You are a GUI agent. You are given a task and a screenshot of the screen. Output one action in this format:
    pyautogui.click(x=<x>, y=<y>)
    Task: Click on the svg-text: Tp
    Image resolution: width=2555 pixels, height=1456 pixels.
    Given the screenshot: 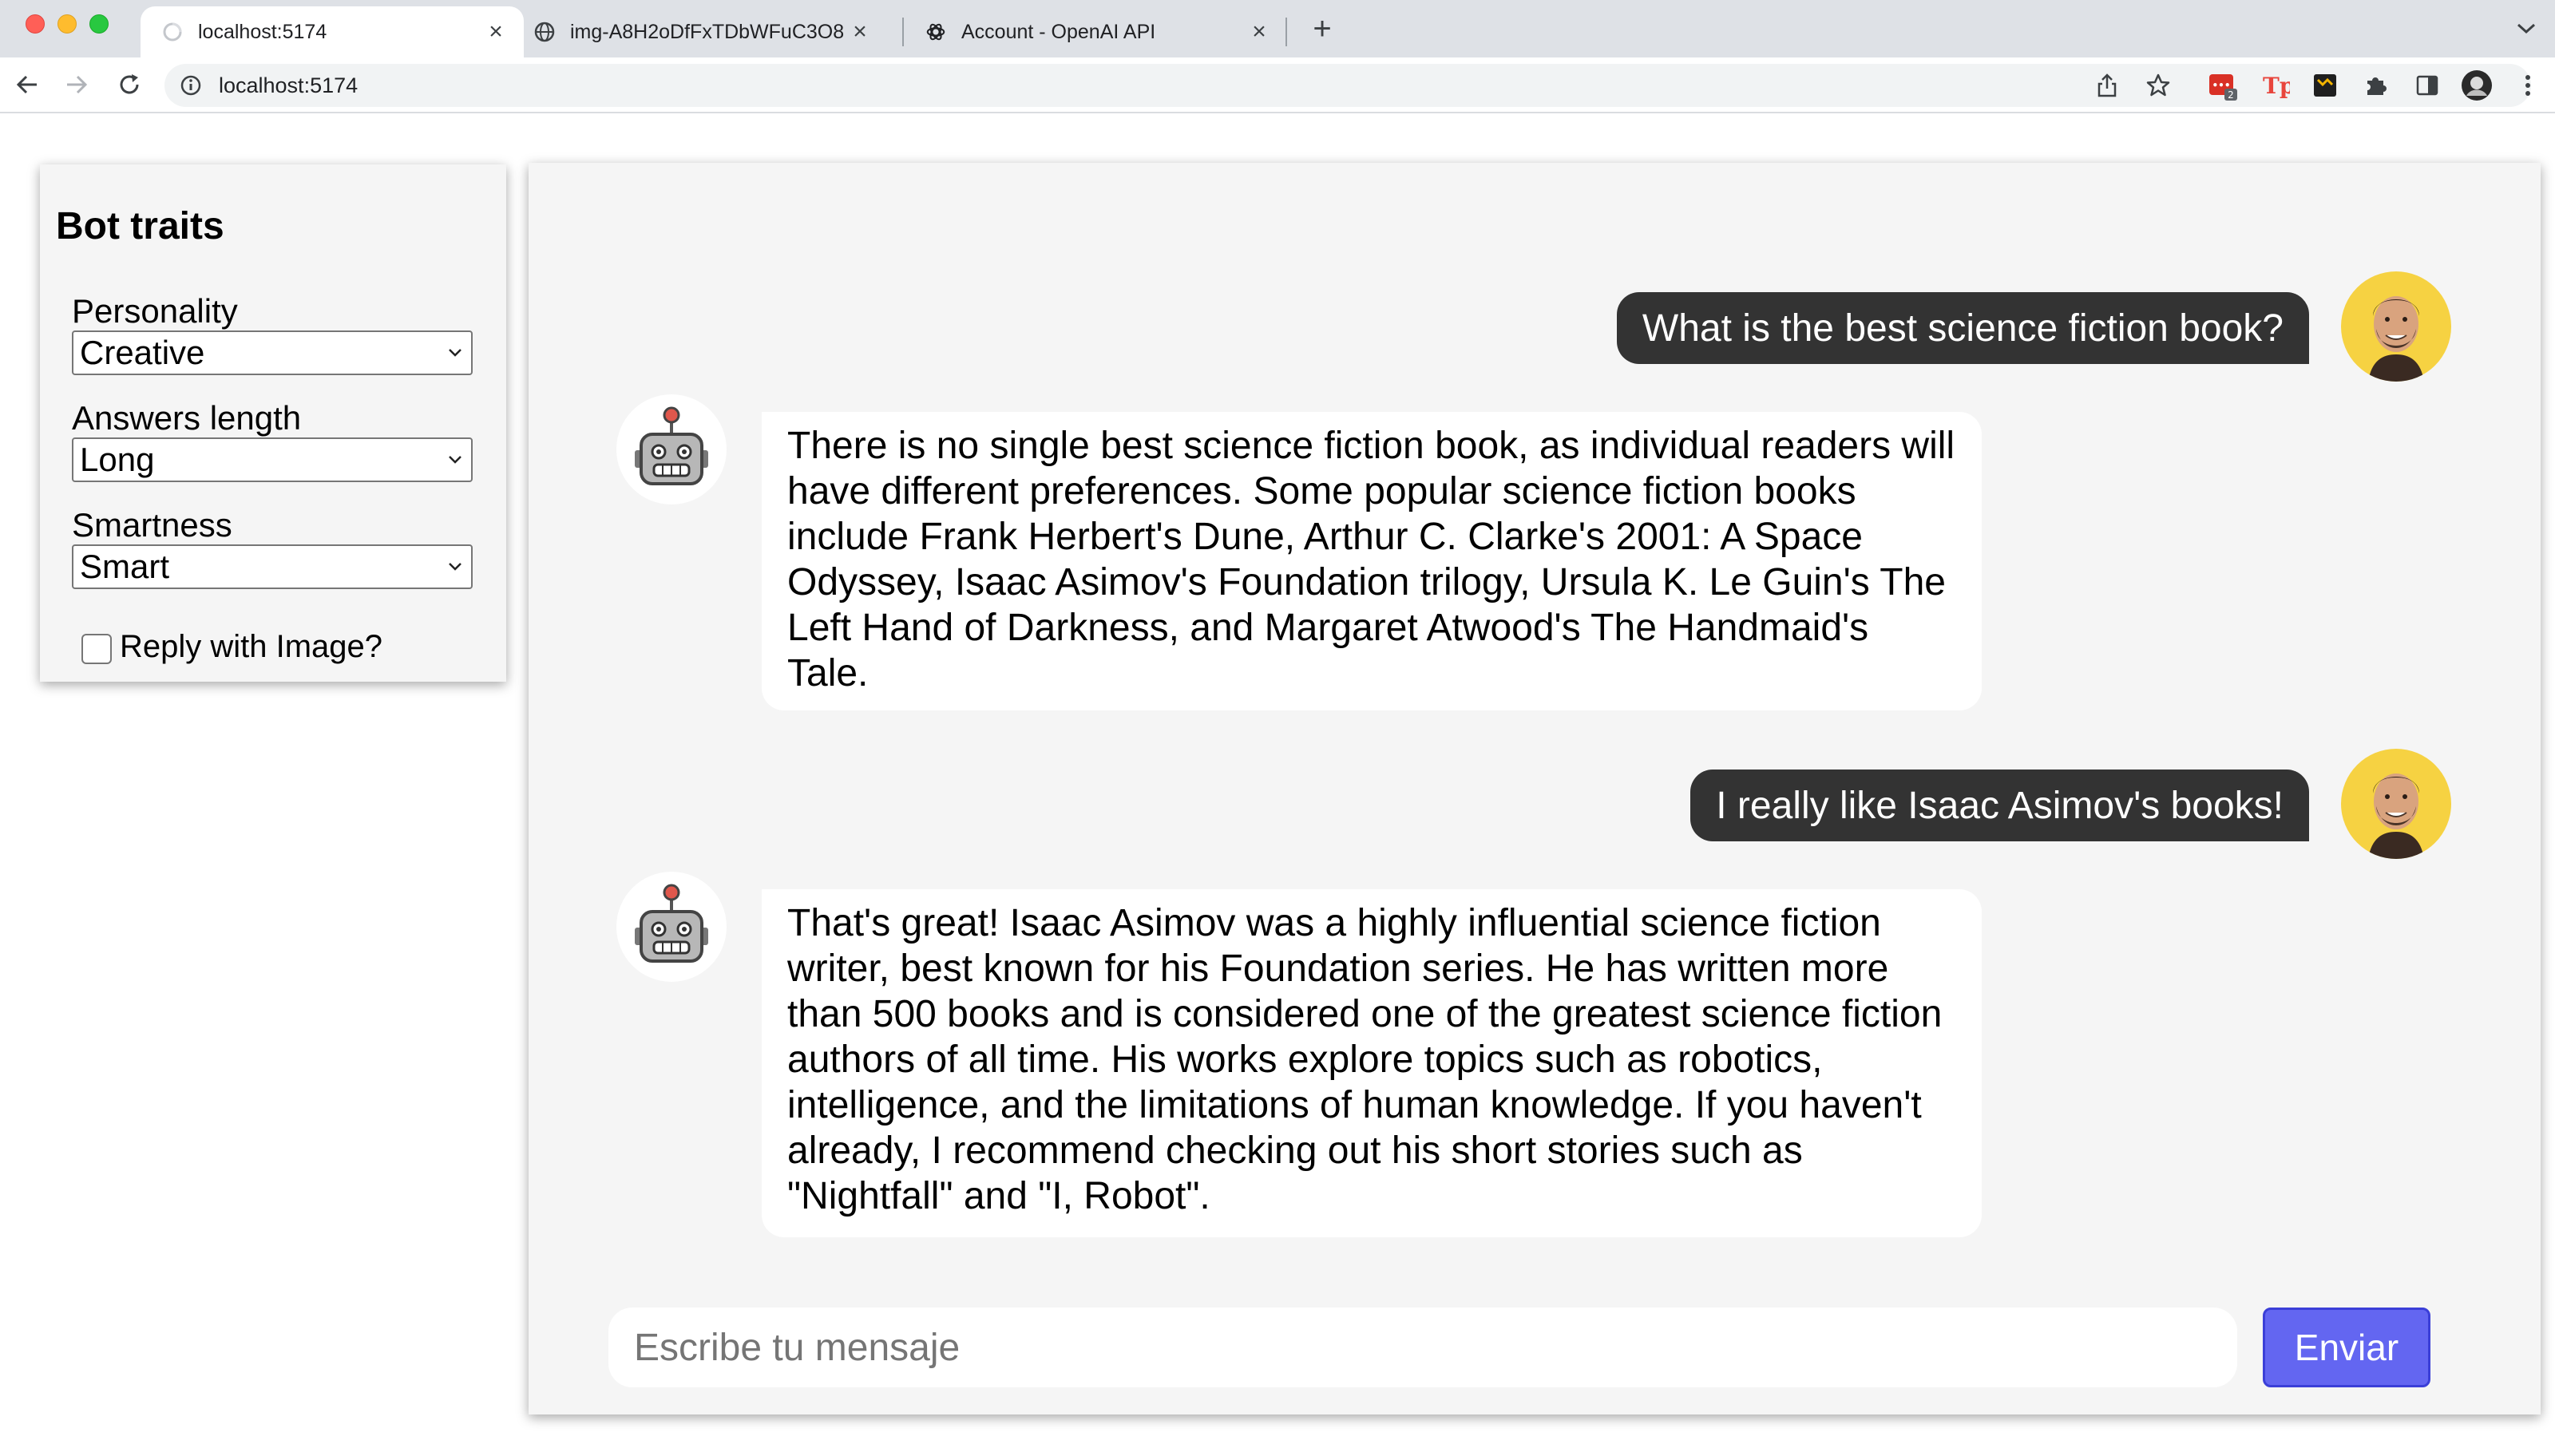 What is the action you would take?
    pyautogui.click(x=2276, y=86)
    